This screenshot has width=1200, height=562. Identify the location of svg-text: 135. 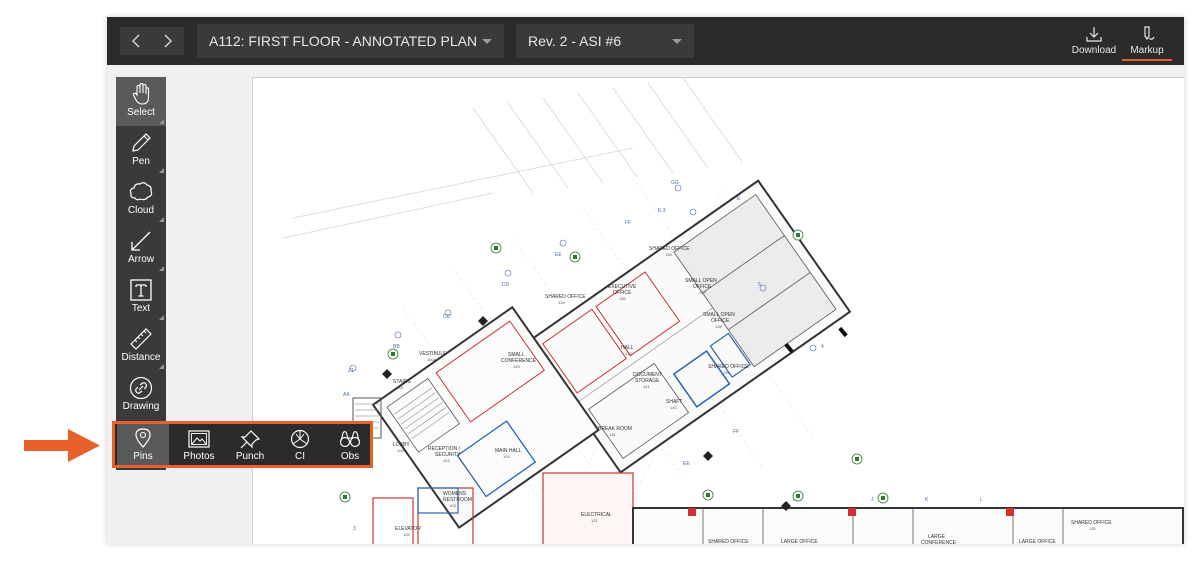
(622, 298).